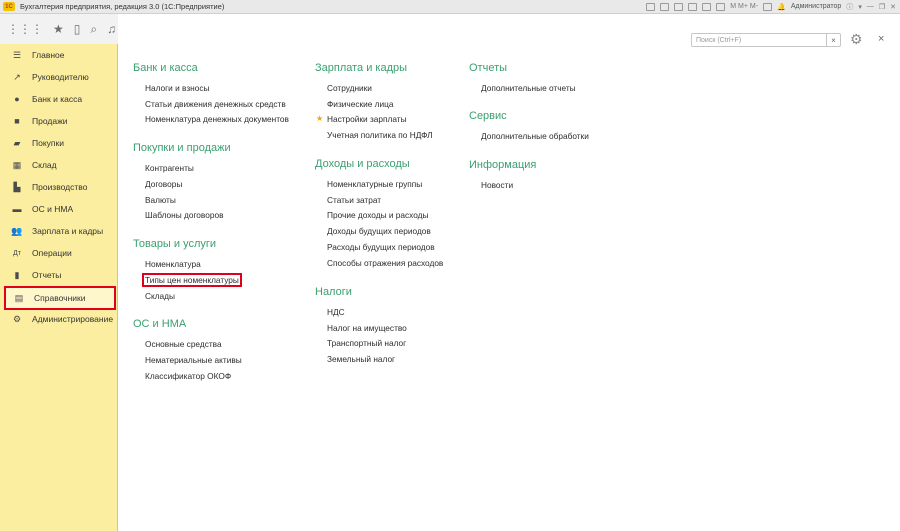  I want to click on link-contract-templates: Шаблоны договоров, so click(184, 215).